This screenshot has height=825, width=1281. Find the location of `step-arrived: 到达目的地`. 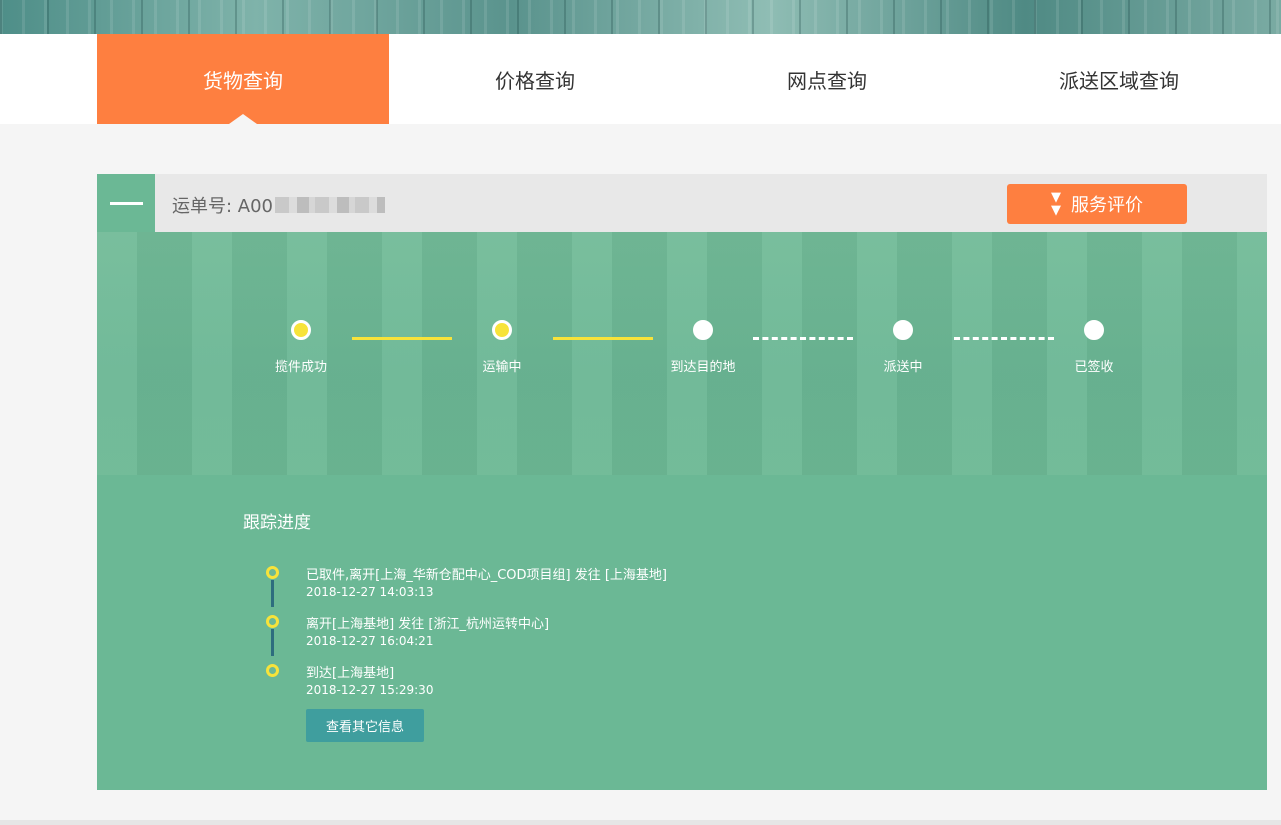

step-arrived: 到达目的地 is located at coordinates (703, 347).